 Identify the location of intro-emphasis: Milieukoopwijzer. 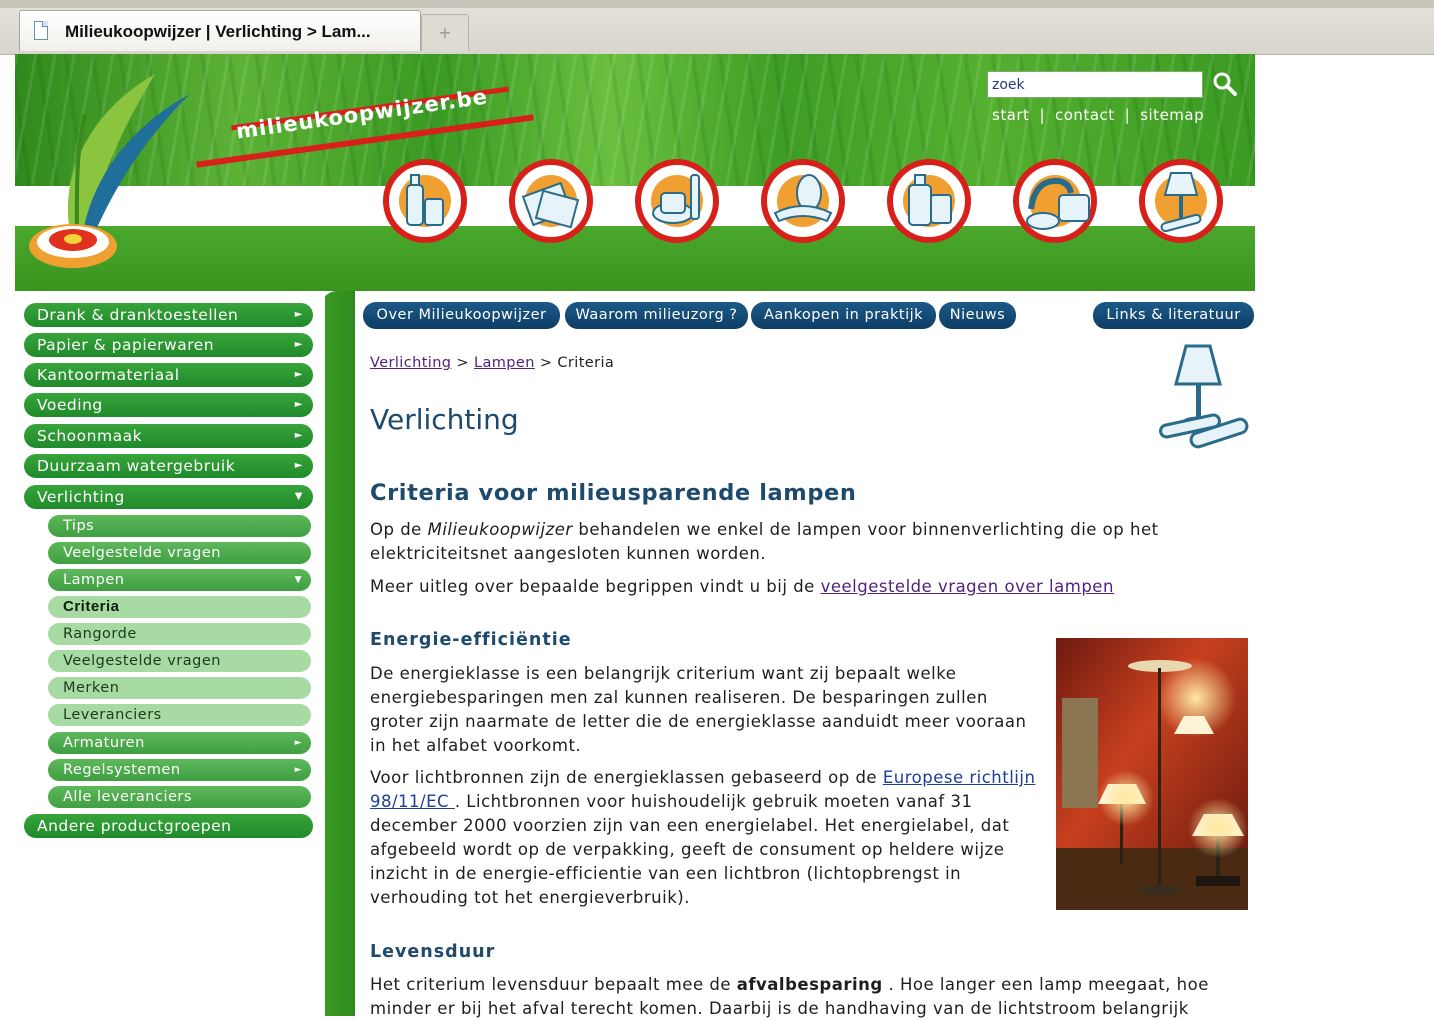
(500, 529).